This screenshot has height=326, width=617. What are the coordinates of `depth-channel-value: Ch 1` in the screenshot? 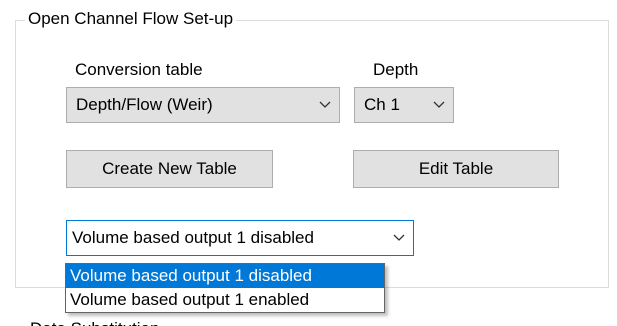 It's located at (382, 104).